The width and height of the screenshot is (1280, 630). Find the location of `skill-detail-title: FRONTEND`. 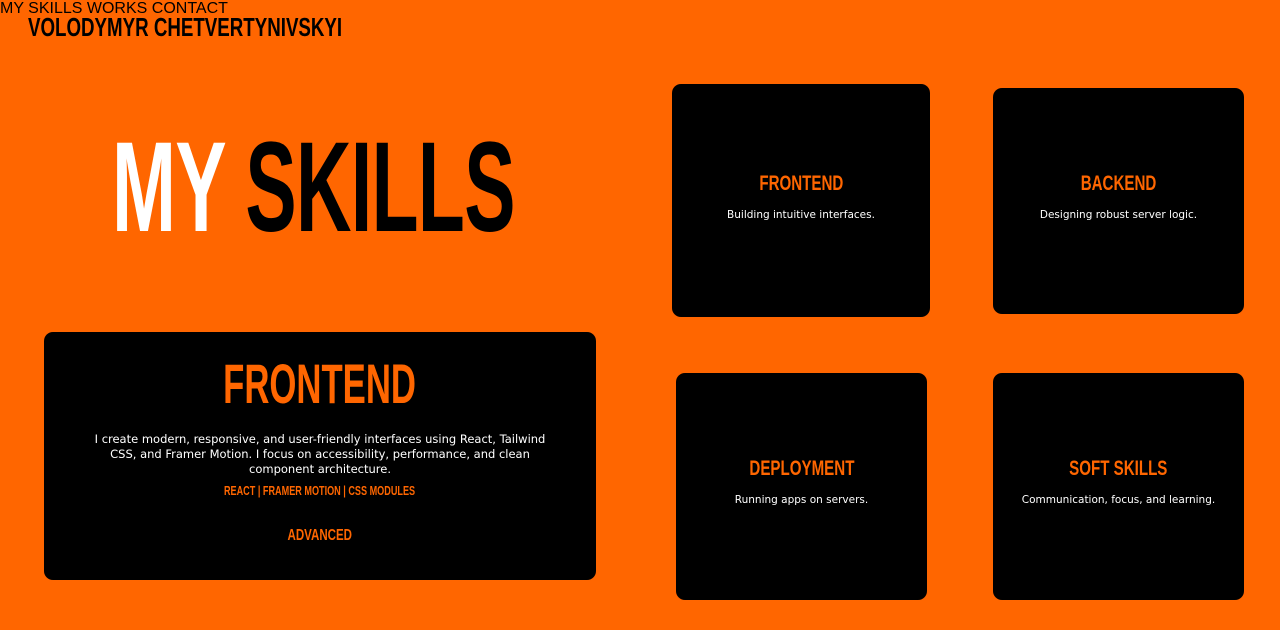

skill-detail-title: FRONTEND is located at coordinates (320, 383).